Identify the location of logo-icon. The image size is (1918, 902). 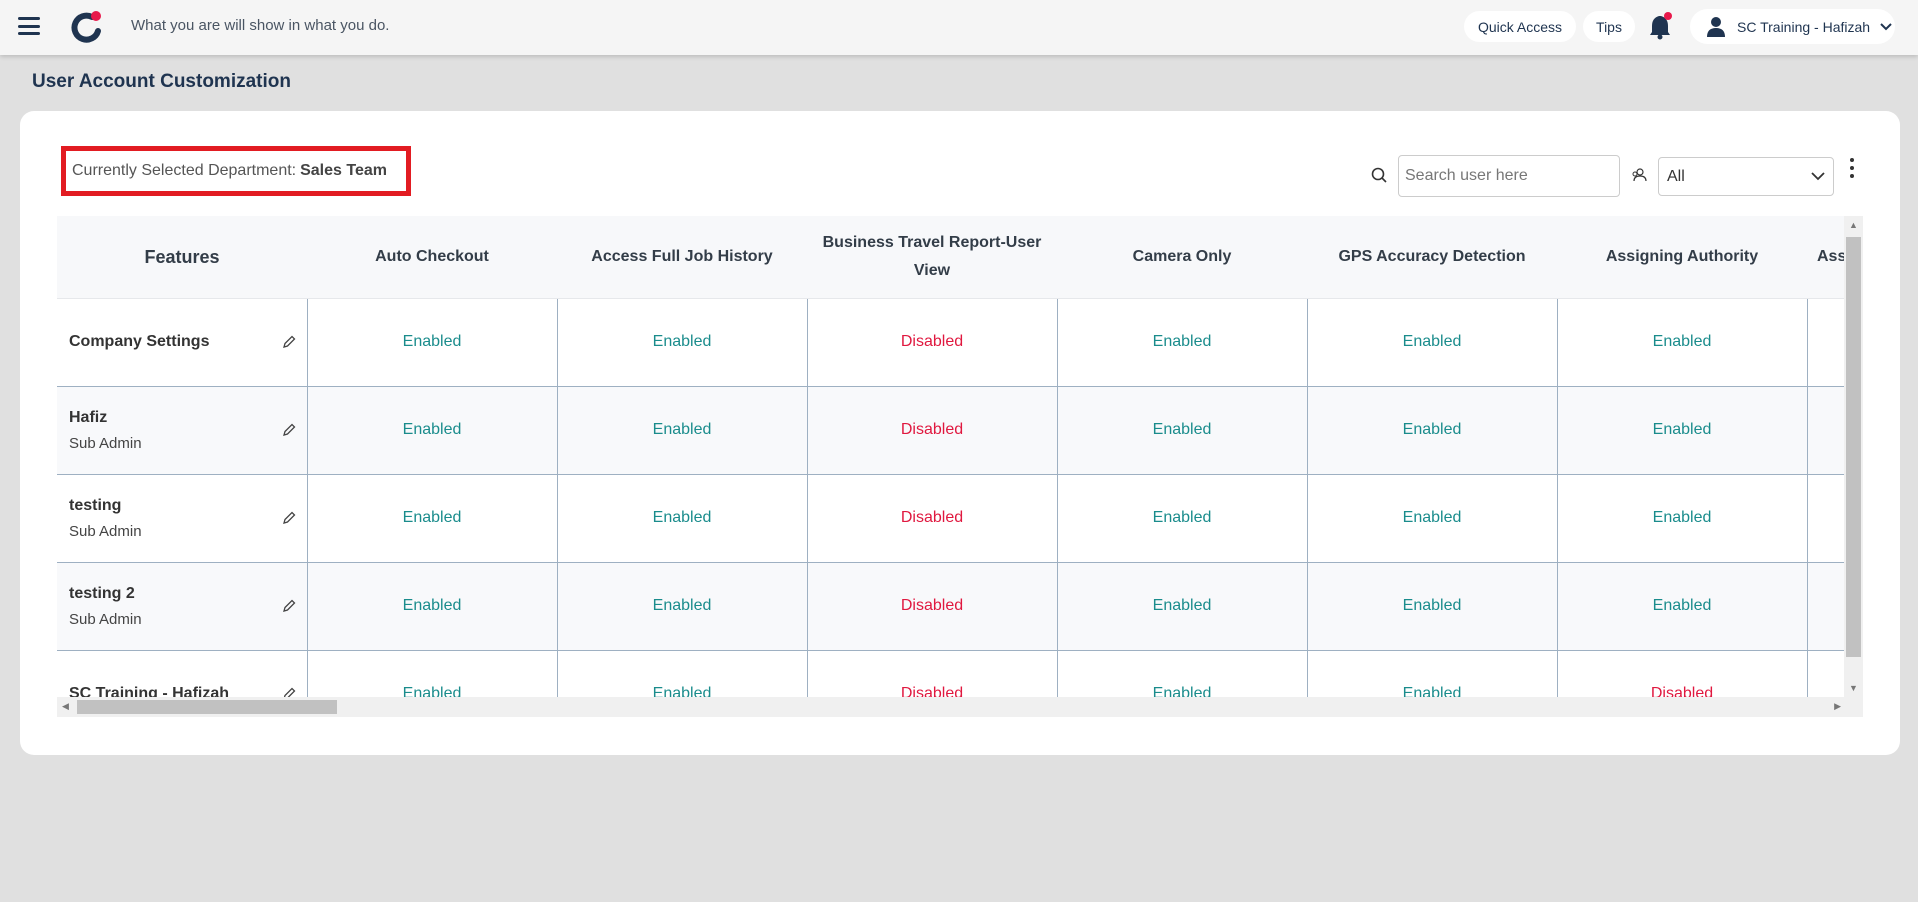
(86, 27).